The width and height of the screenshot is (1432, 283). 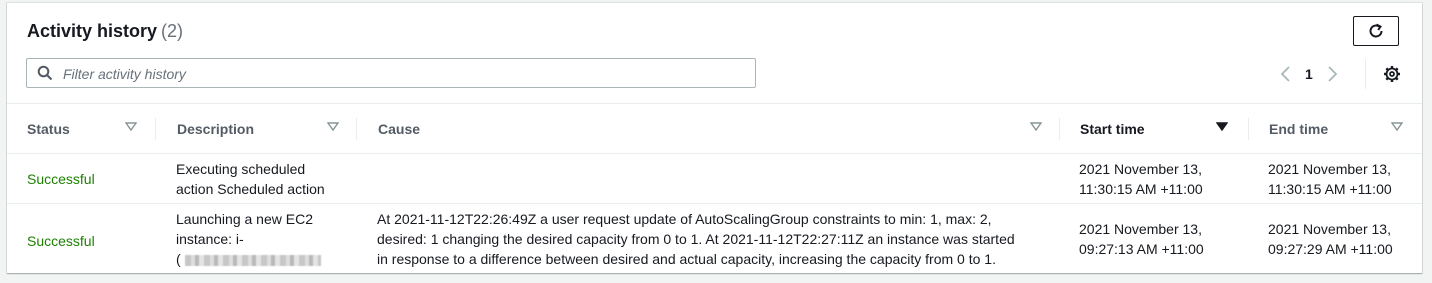 What do you see at coordinates (48, 128) in the screenshot?
I see `column-label: Status` at bounding box center [48, 128].